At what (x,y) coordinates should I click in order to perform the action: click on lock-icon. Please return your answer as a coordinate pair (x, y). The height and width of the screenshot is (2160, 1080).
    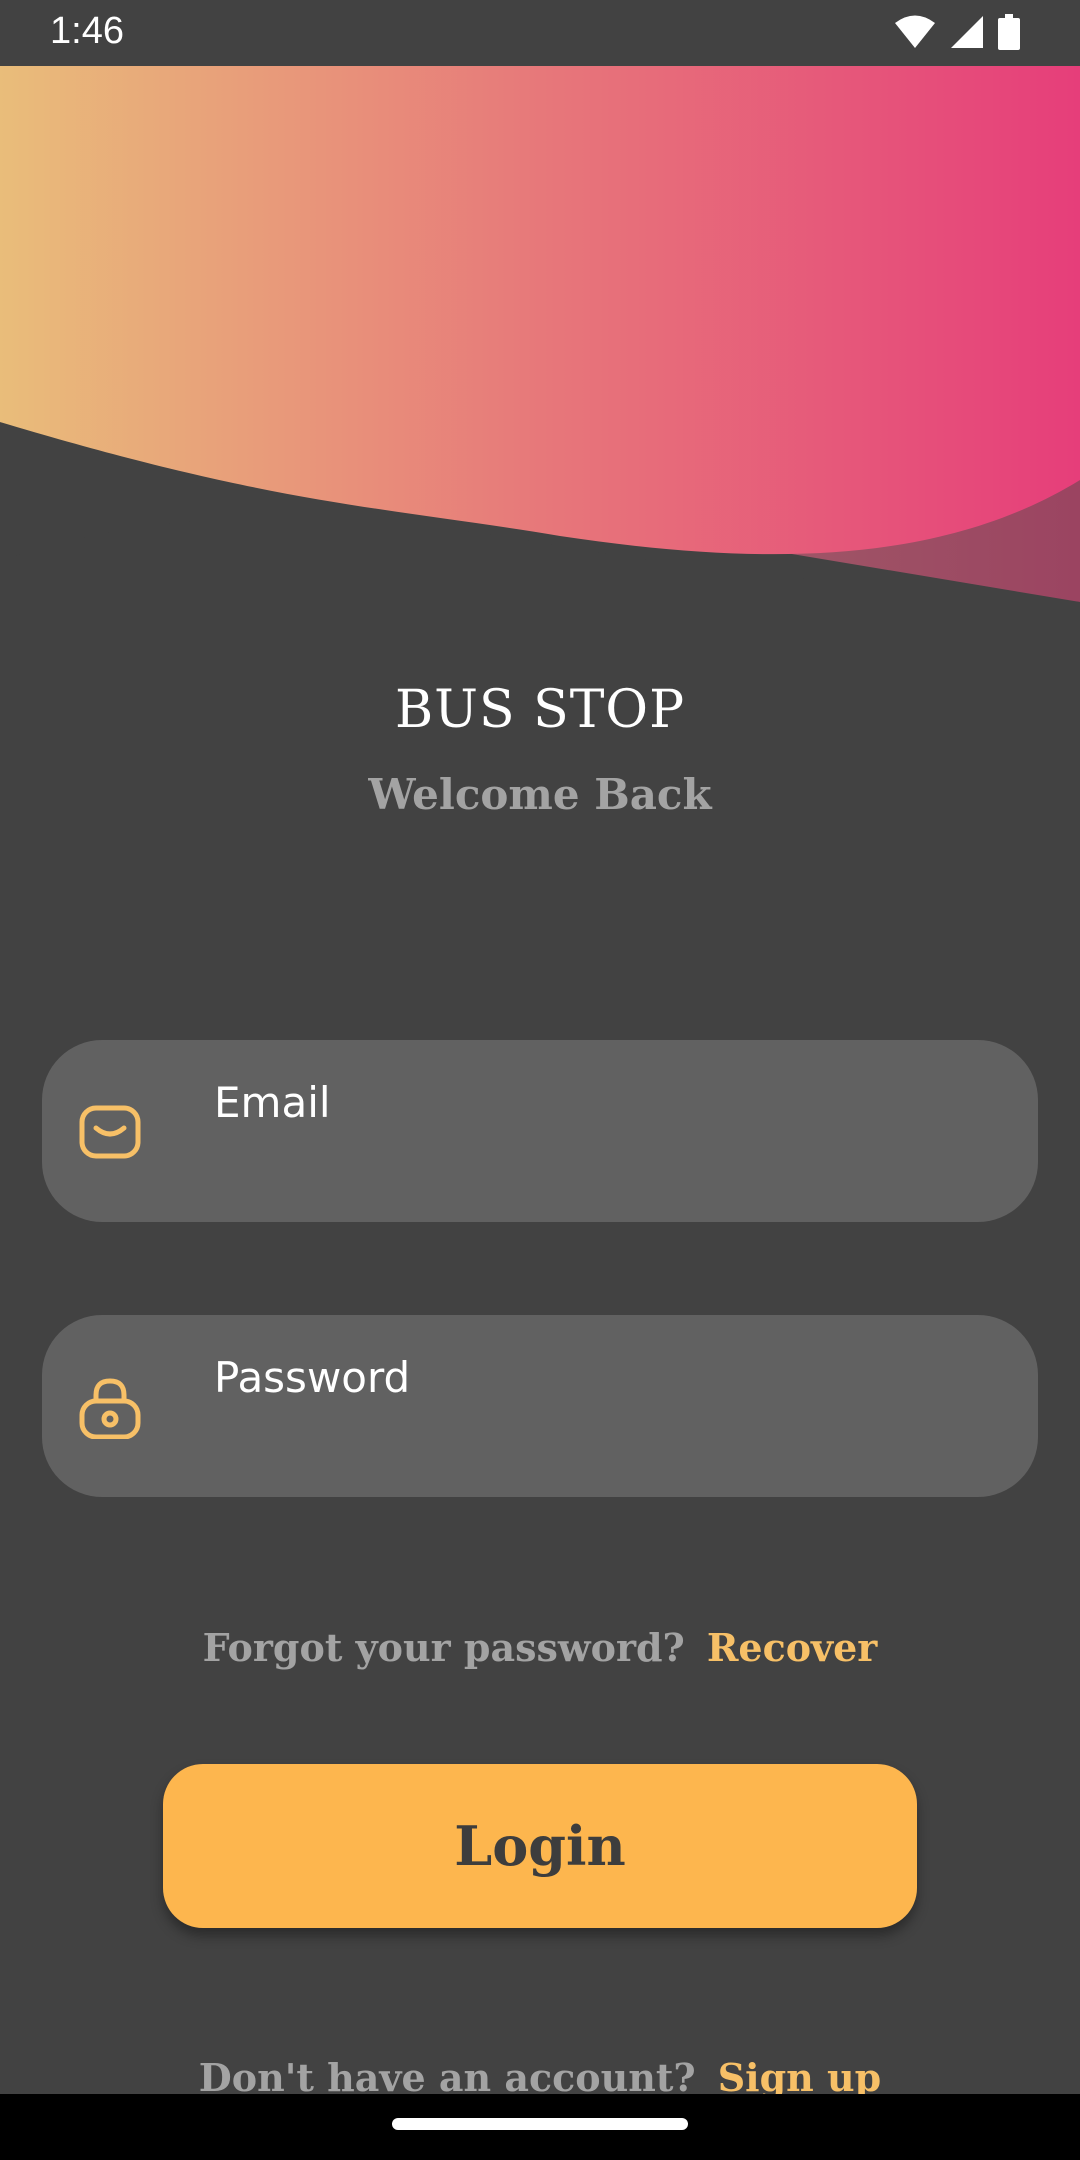
    Looking at the image, I should click on (110, 1408).